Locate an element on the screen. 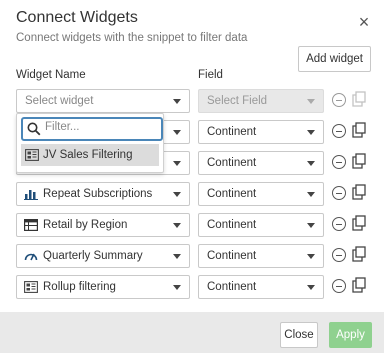 This screenshot has width=384, height=353. search-icon is located at coordinates (34, 129).